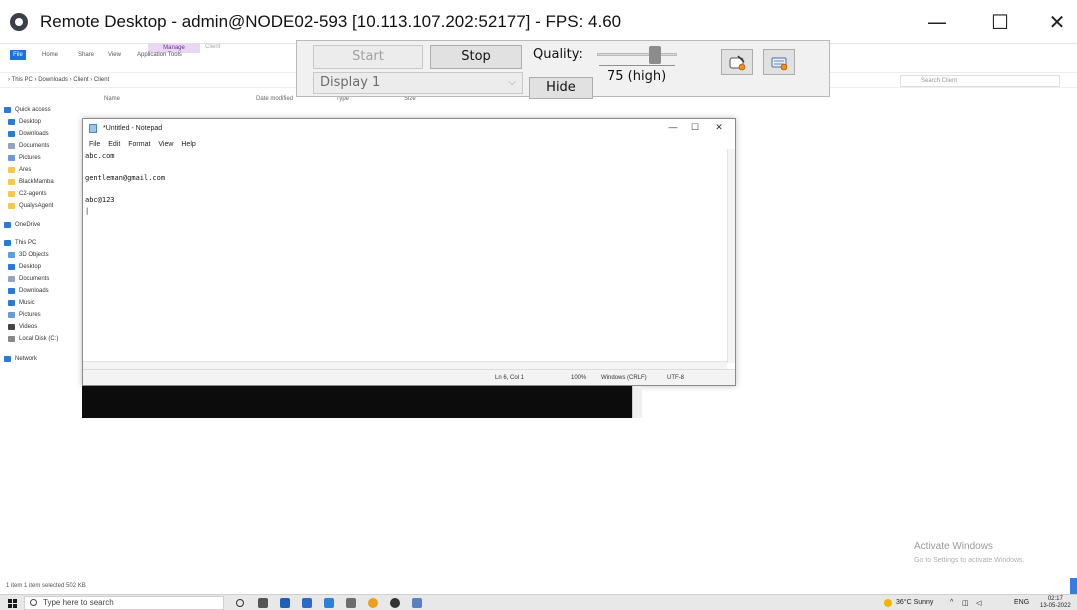 Image resolution: width=1077 pixels, height=610 pixels. I want to click on store-icon, so click(307, 603).